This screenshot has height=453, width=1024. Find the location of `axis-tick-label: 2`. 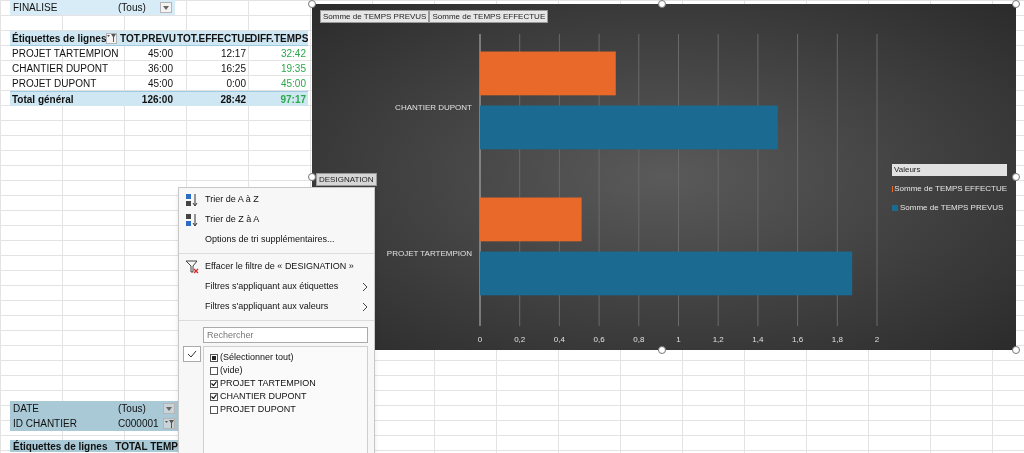

axis-tick-label: 2 is located at coordinates (877, 339).